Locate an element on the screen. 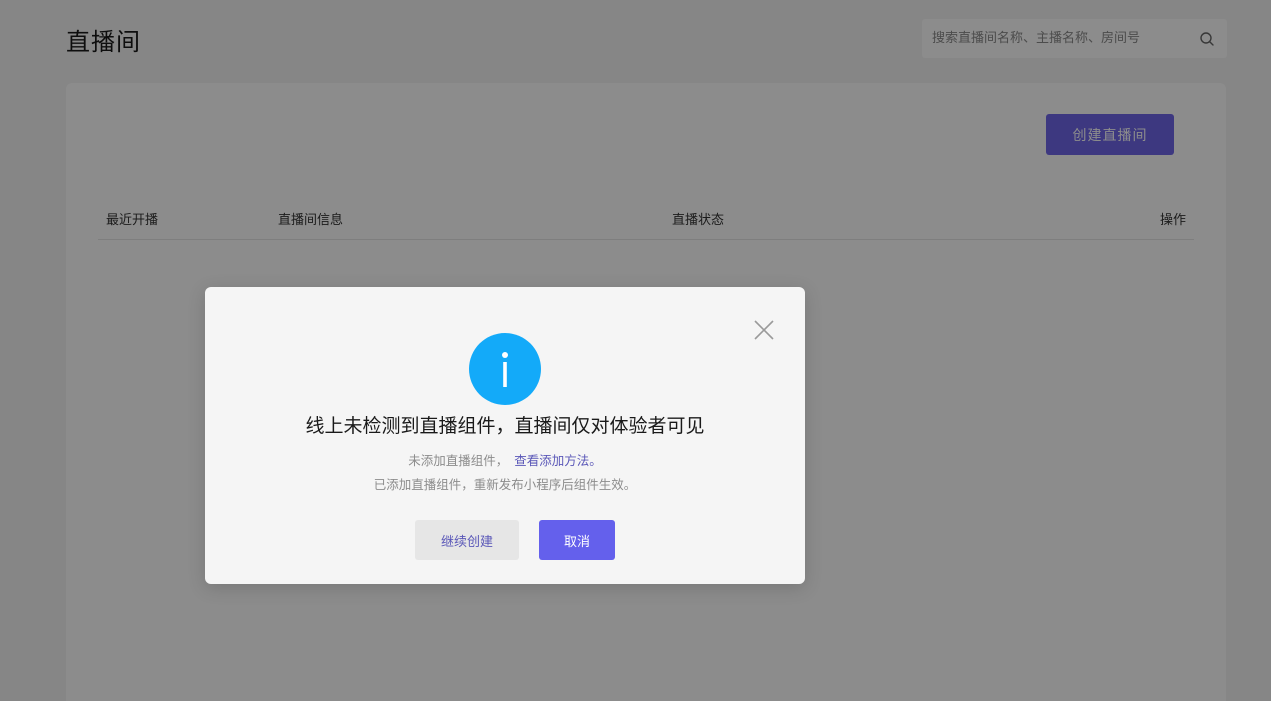  cancel-button: 取消 is located at coordinates (577, 540).